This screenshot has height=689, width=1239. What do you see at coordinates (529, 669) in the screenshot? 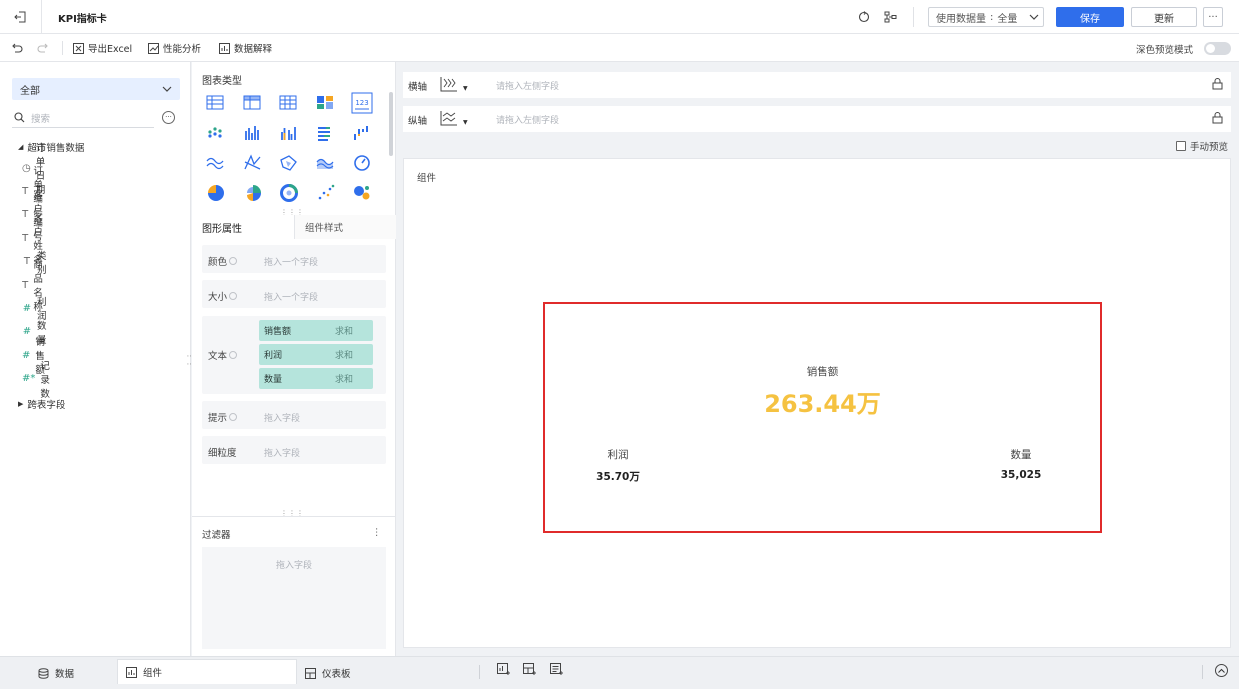
I see `add-dashboard-icon` at bounding box center [529, 669].